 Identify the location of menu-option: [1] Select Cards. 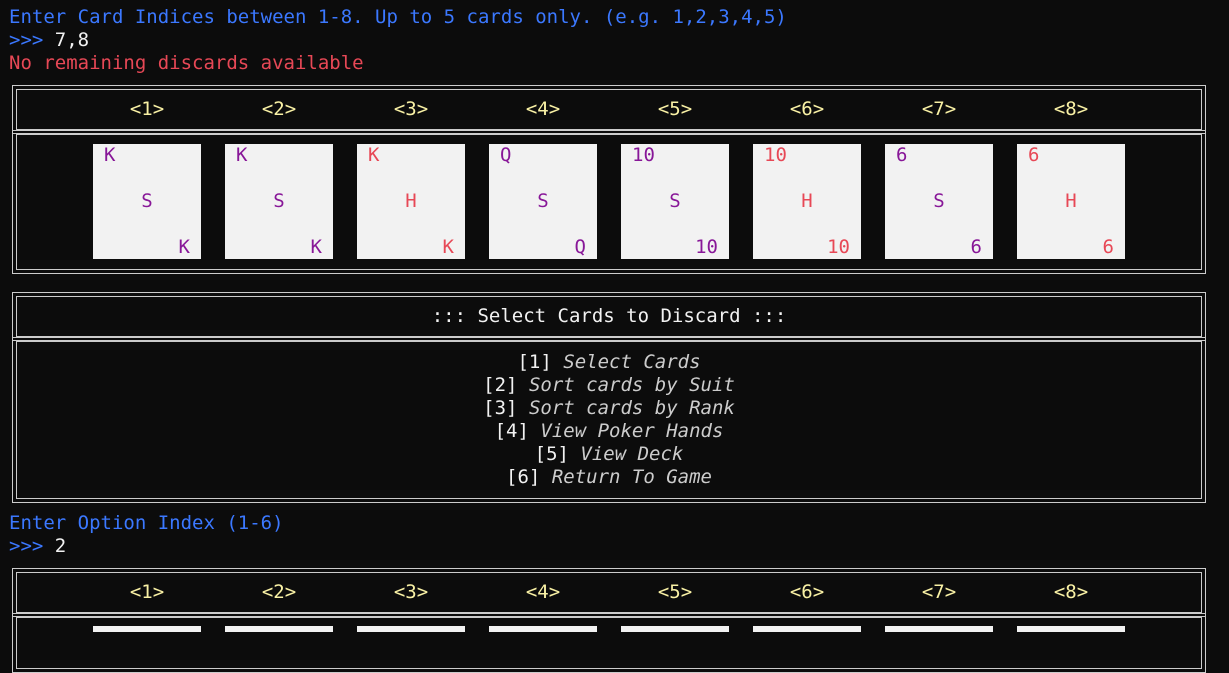
(609, 362).